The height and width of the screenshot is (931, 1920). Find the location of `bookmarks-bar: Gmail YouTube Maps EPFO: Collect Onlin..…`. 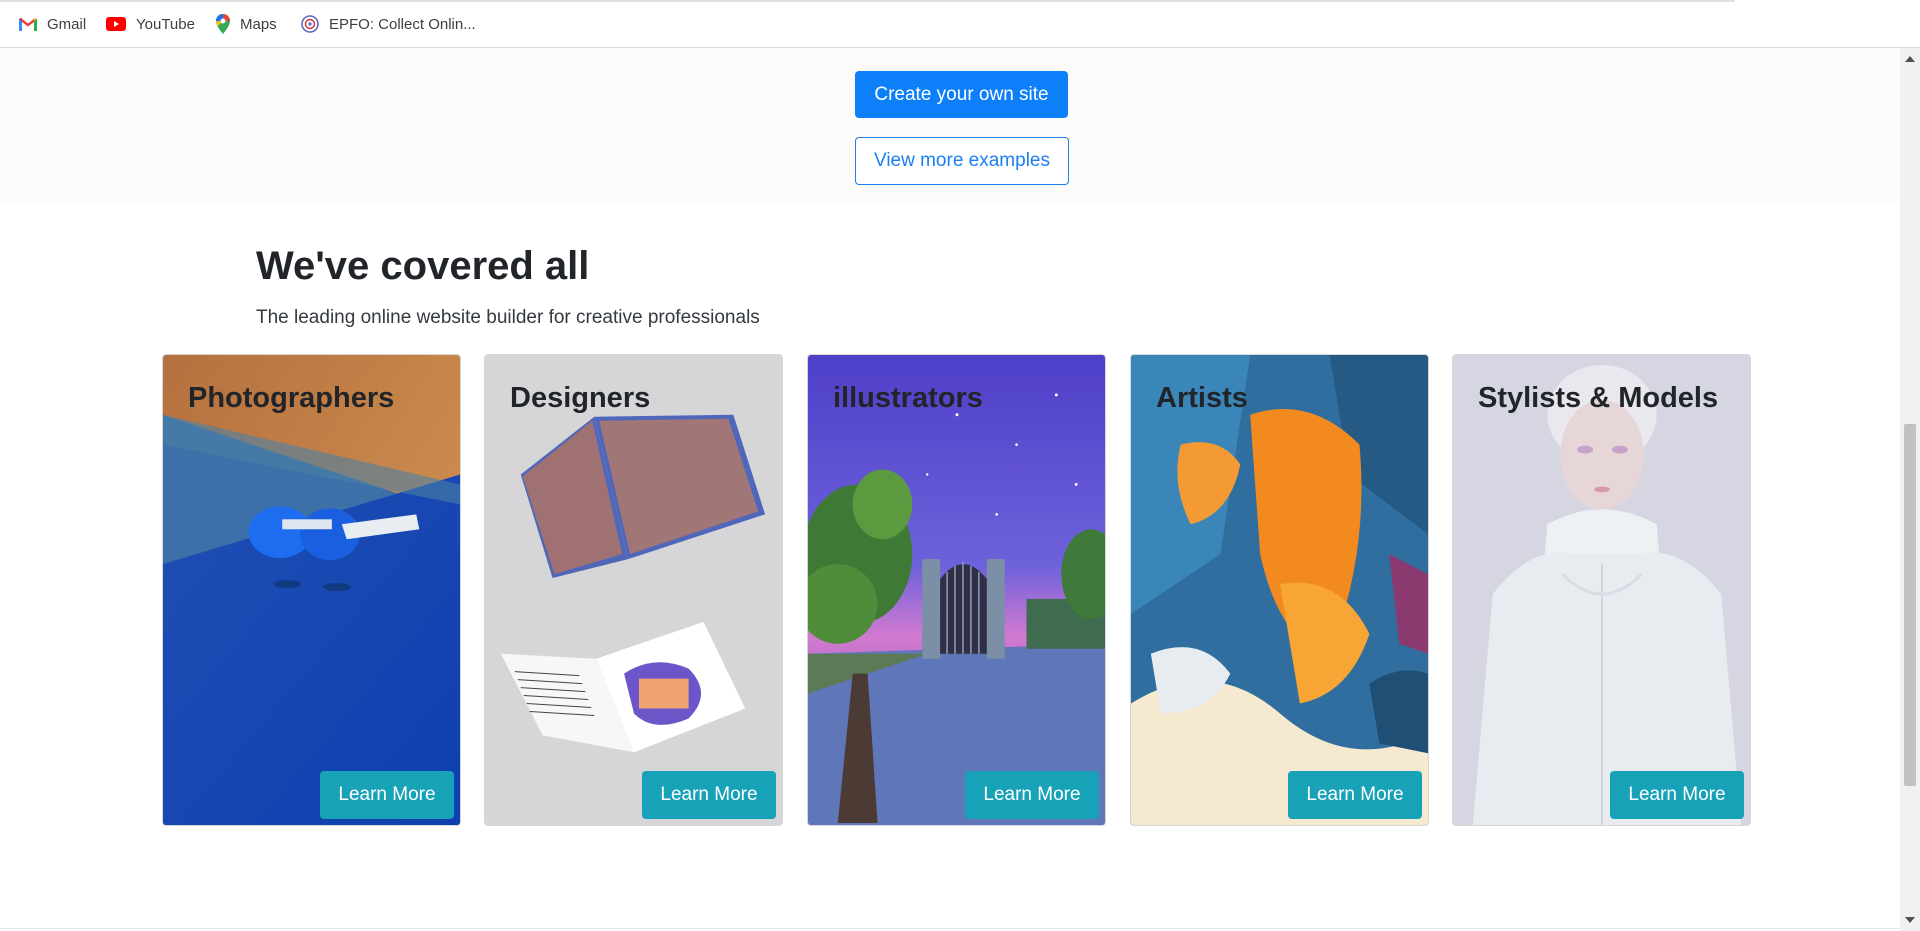

bookmarks-bar: Gmail YouTube Maps EPFO: Collect Onlin..… is located at coordinates (960, 24).